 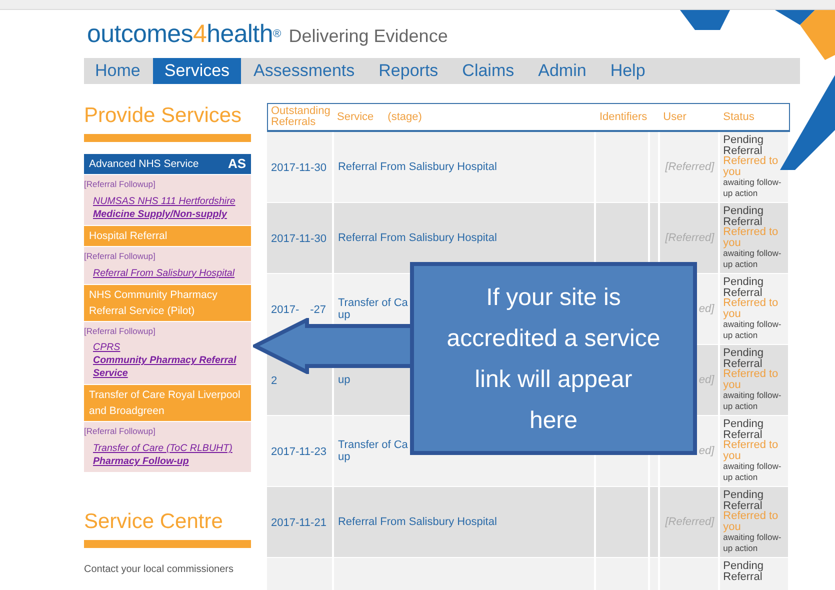 What do you see at coordinates (184, 34) in the screenshot?
I see `logo-text: outcomes4health$^{®}$` at bounding box center [184, 34].